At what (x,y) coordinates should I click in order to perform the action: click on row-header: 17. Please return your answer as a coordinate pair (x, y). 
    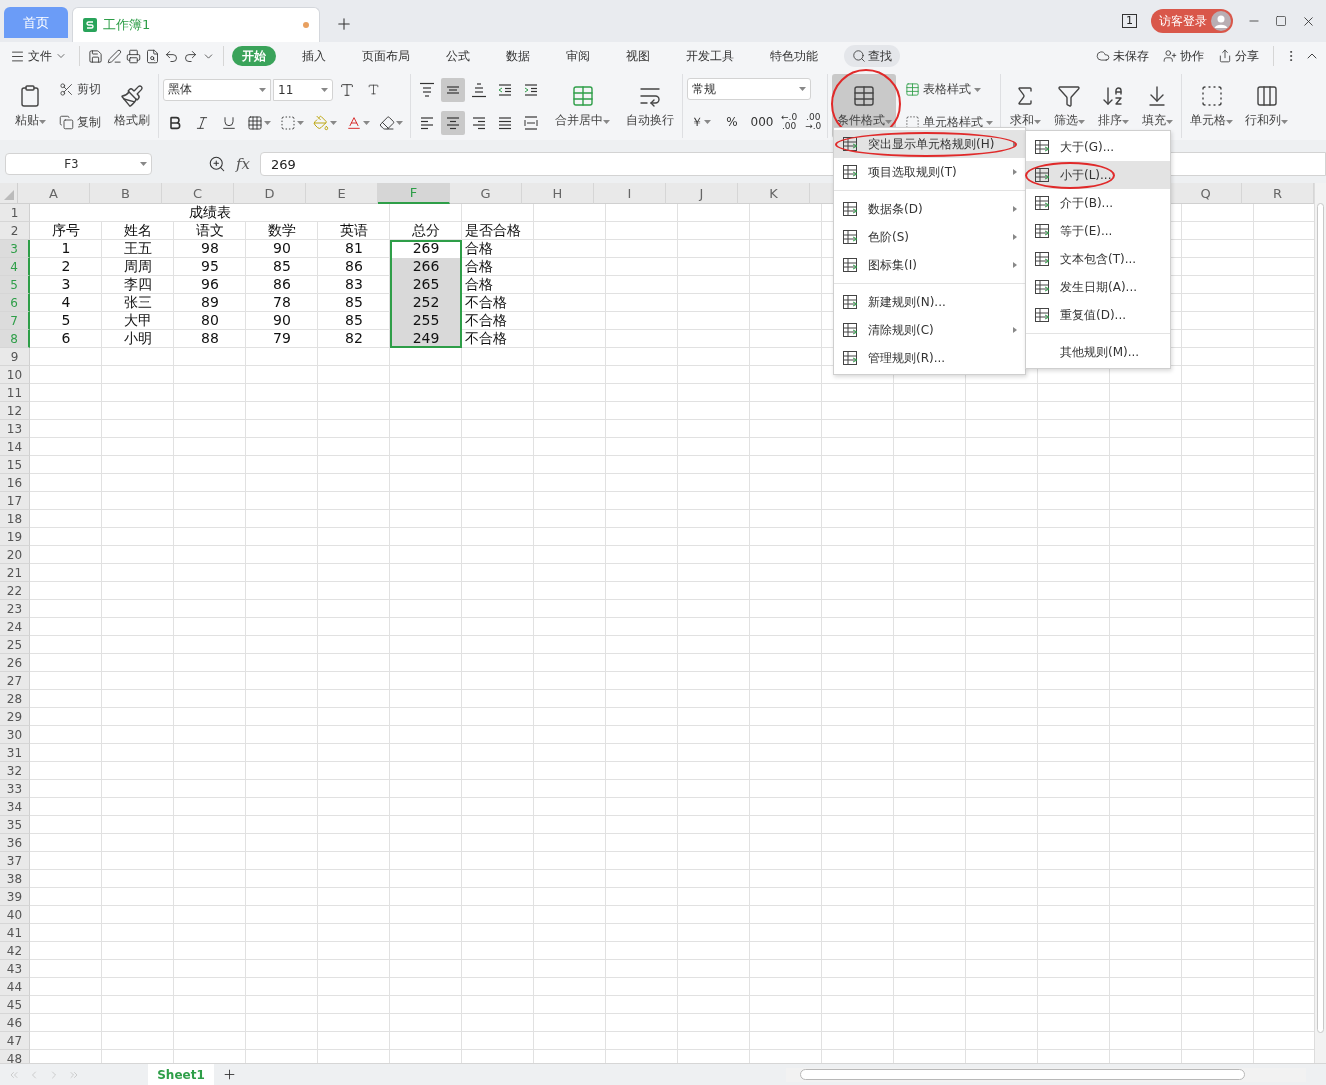
    Looking at the image, I should click on (15, 501).